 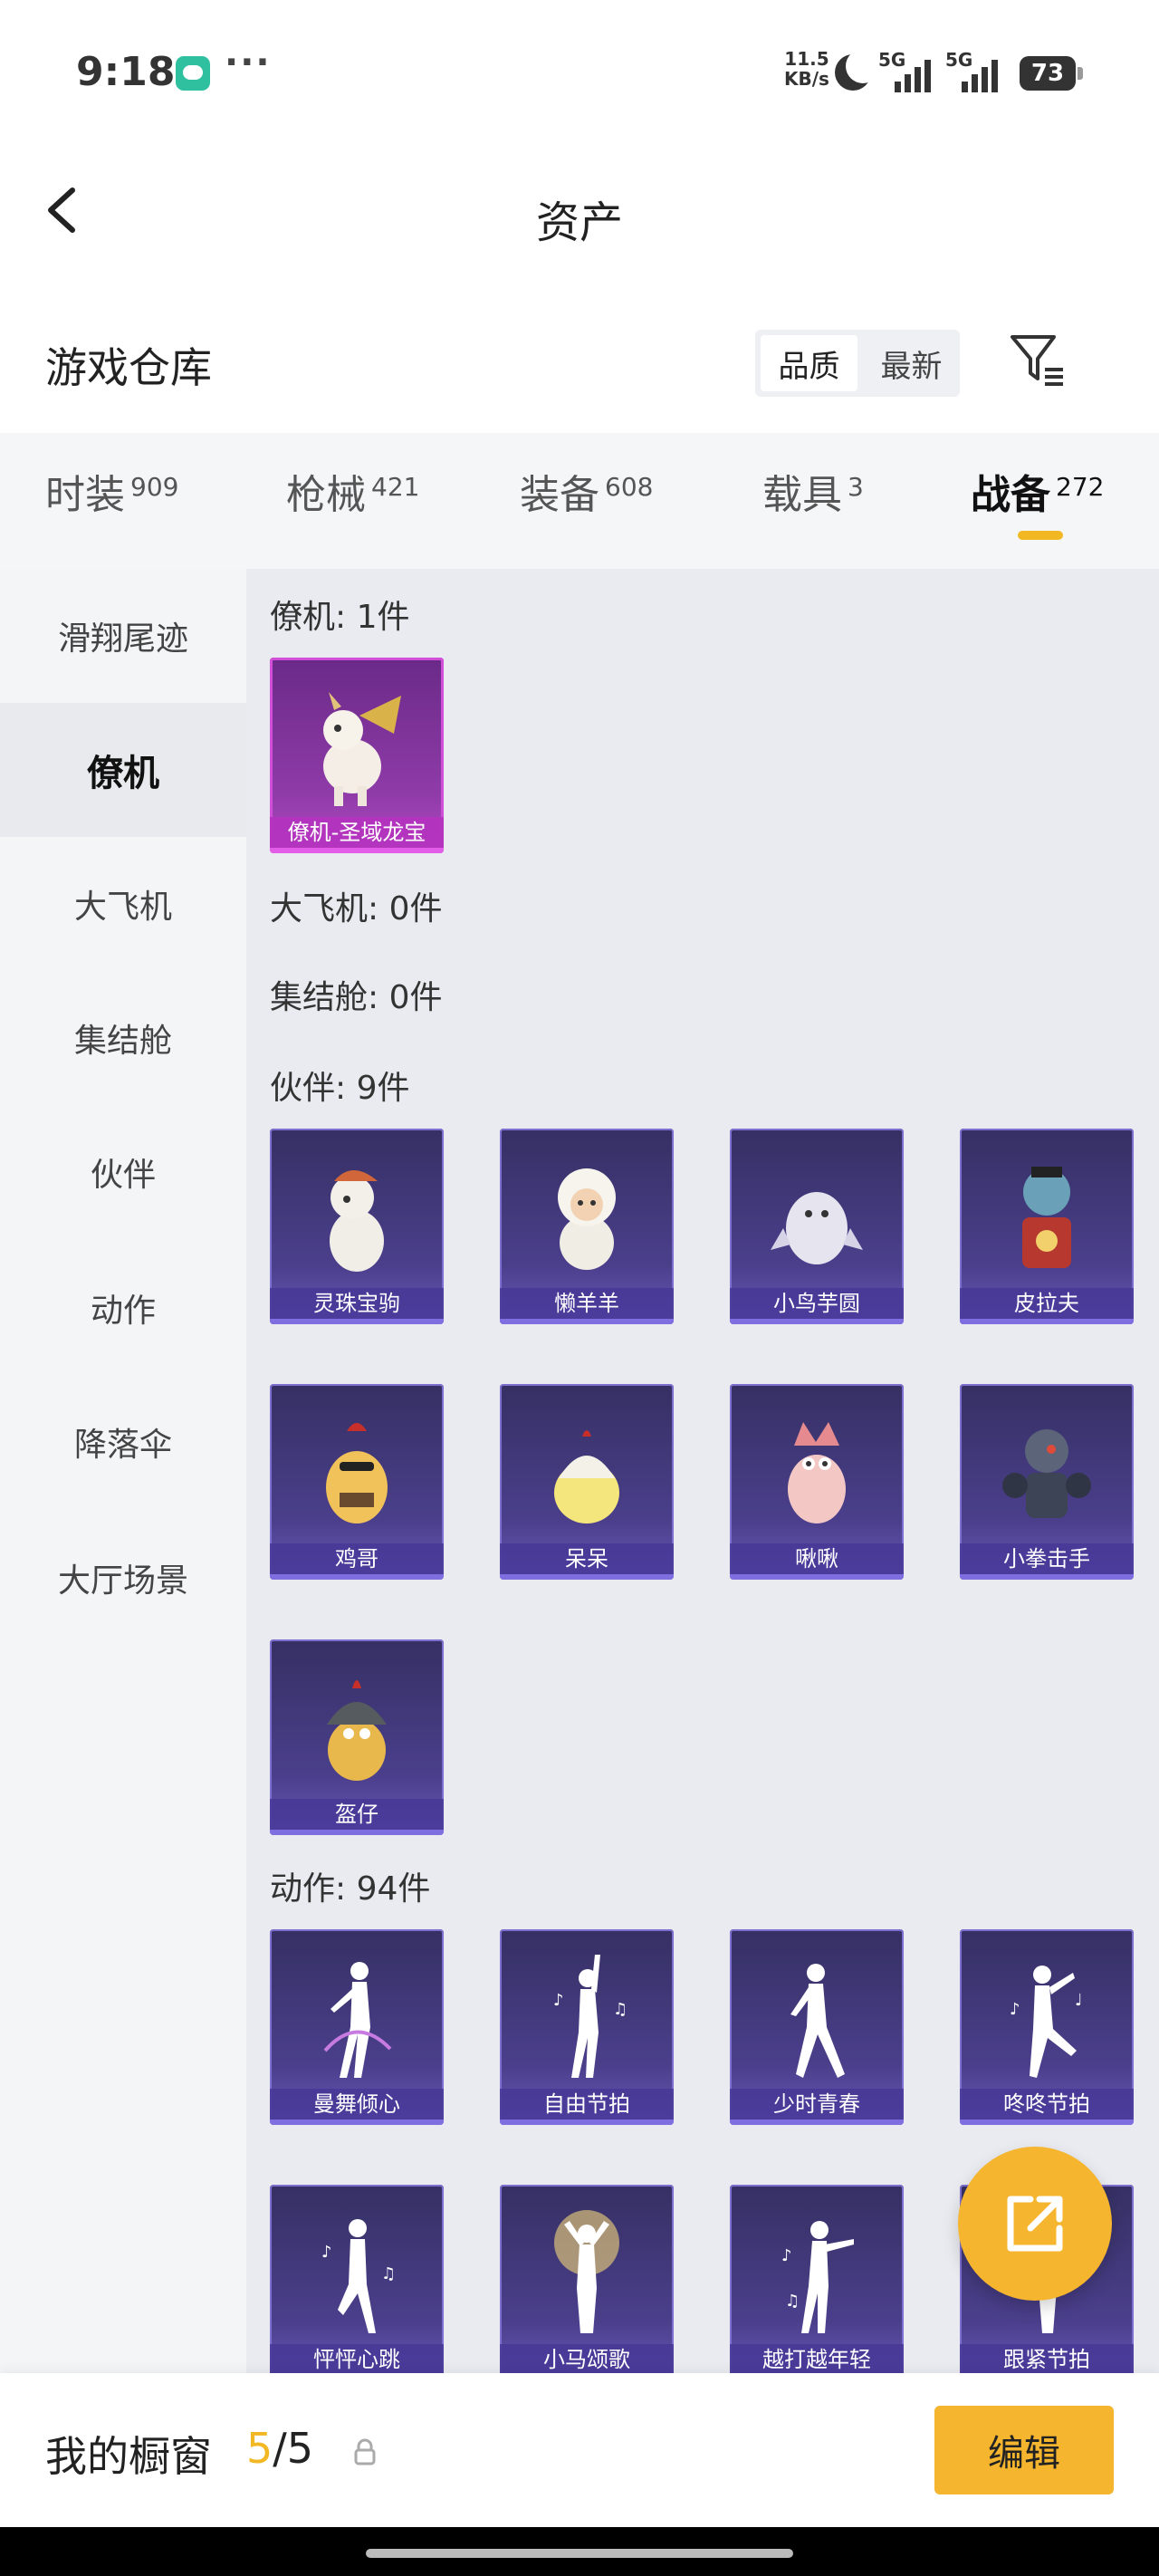 I want to click on item-name: 皮拉夫, so click(x=1047, y=1303).